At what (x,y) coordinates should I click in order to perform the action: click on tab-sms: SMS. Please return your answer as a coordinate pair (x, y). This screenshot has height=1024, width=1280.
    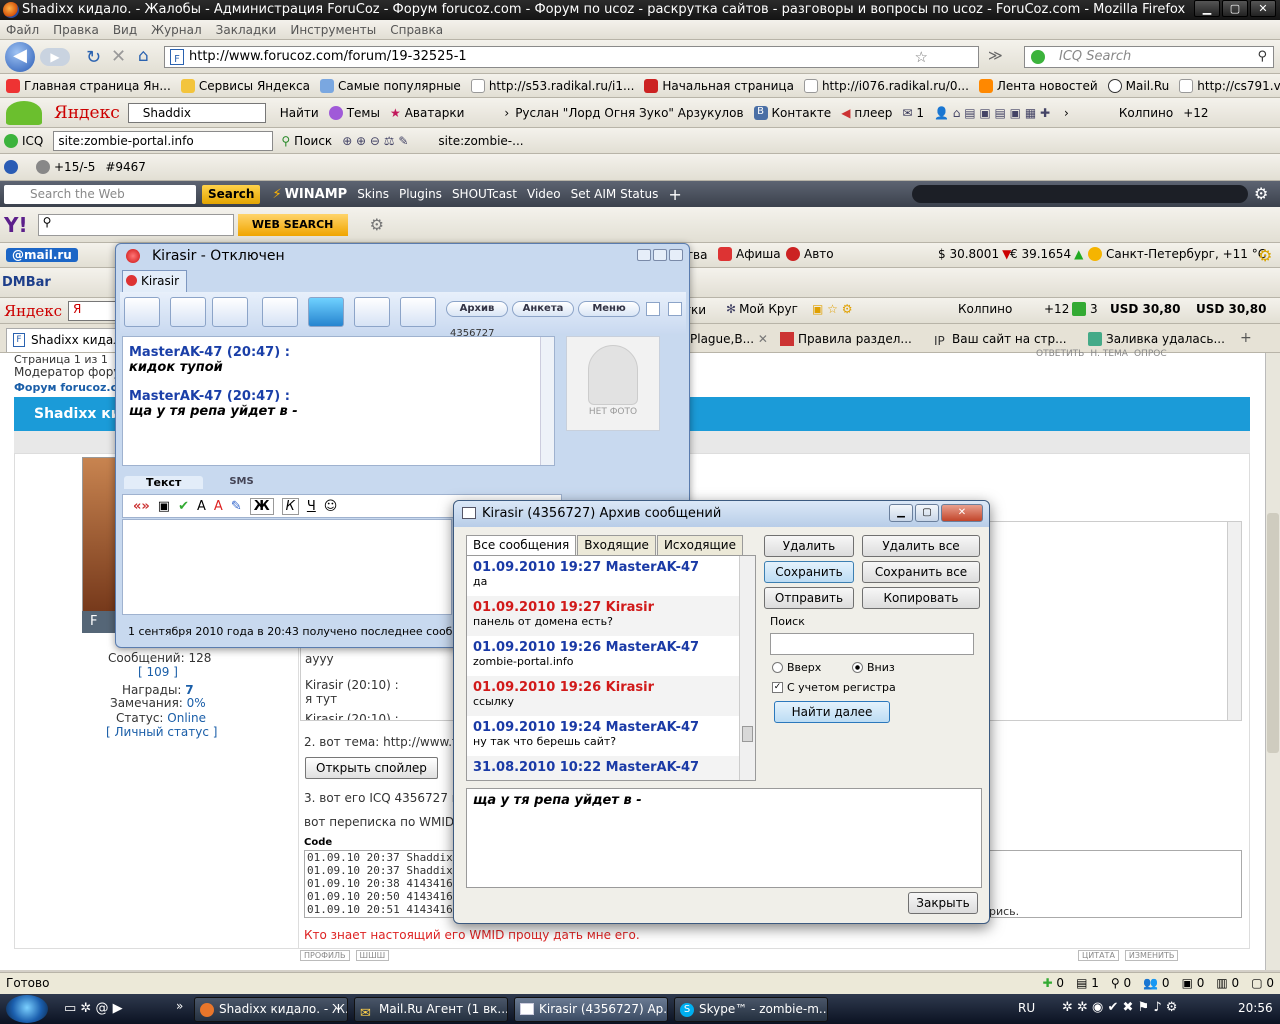
    Looking at the image, I should click on (241, 482).